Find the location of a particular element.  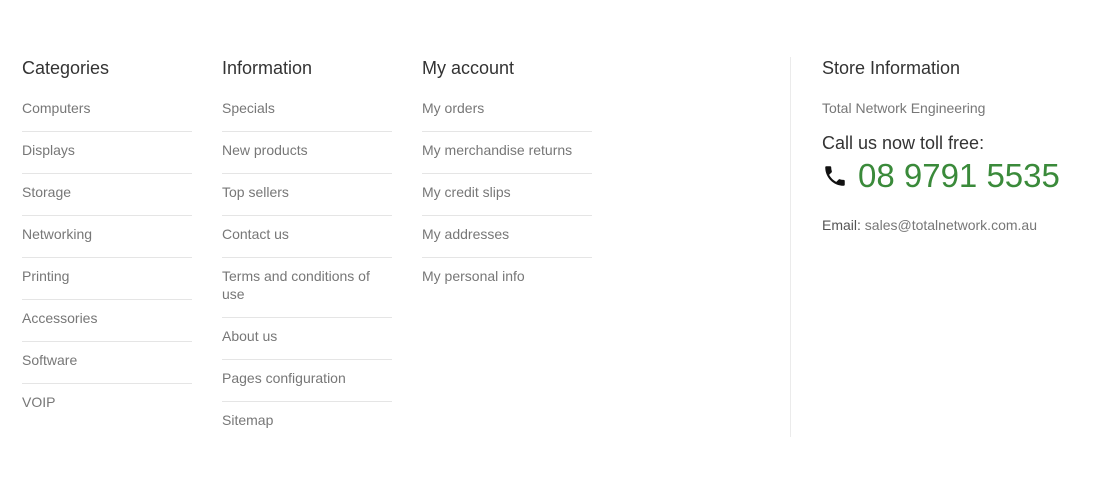

store-name: Total Network Engineering is located at coordinates (904, 108).